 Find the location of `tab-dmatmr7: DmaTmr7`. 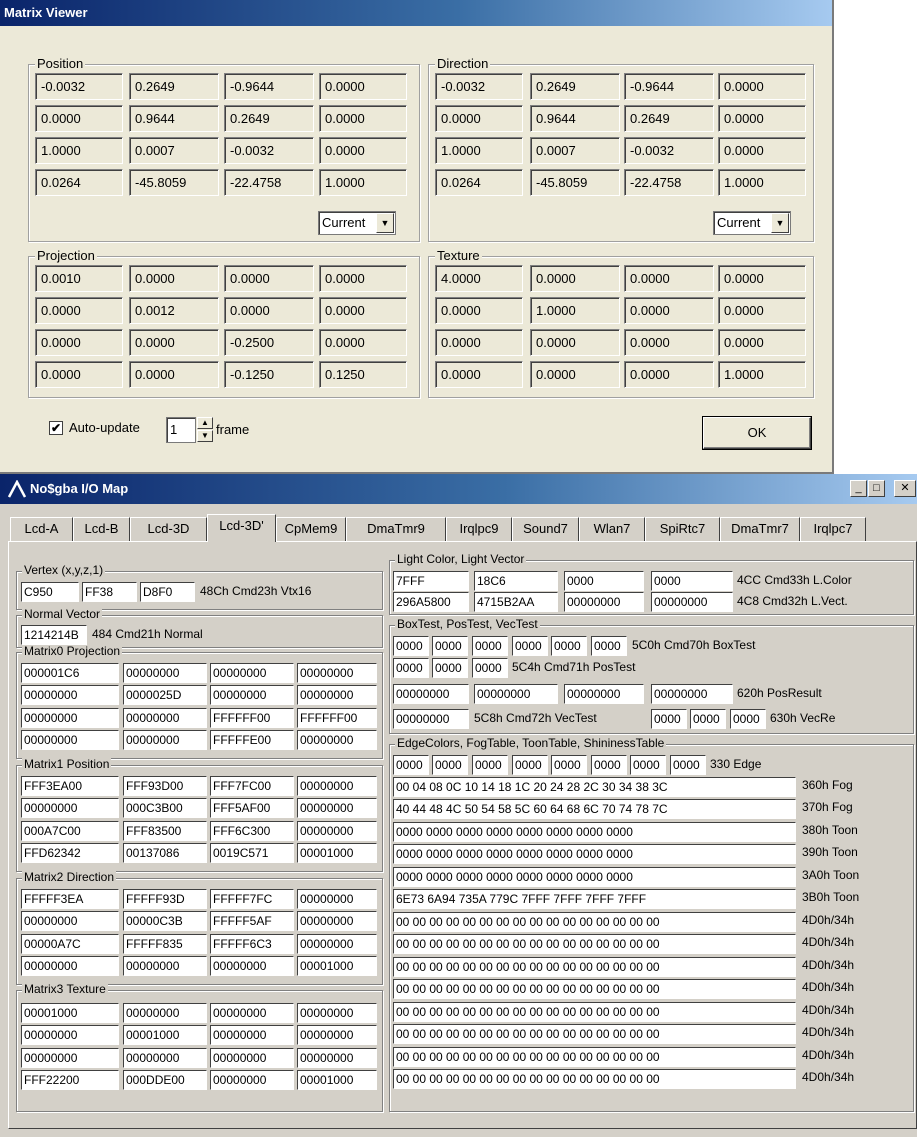

tab-dmatmr7: DmaTmr7 is located at coordinates (760, 529).